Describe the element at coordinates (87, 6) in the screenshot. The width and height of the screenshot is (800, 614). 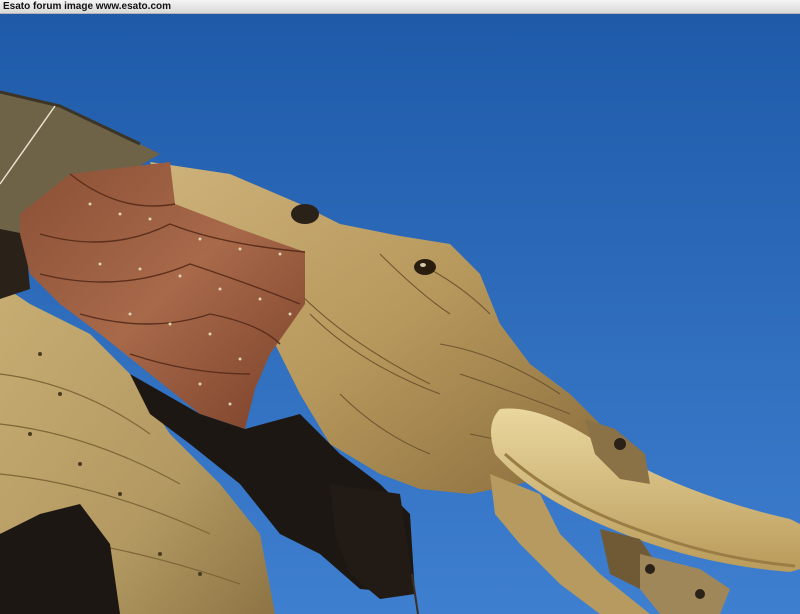
I see `watermark-text: Esato forum image www.esato.com` at that location.